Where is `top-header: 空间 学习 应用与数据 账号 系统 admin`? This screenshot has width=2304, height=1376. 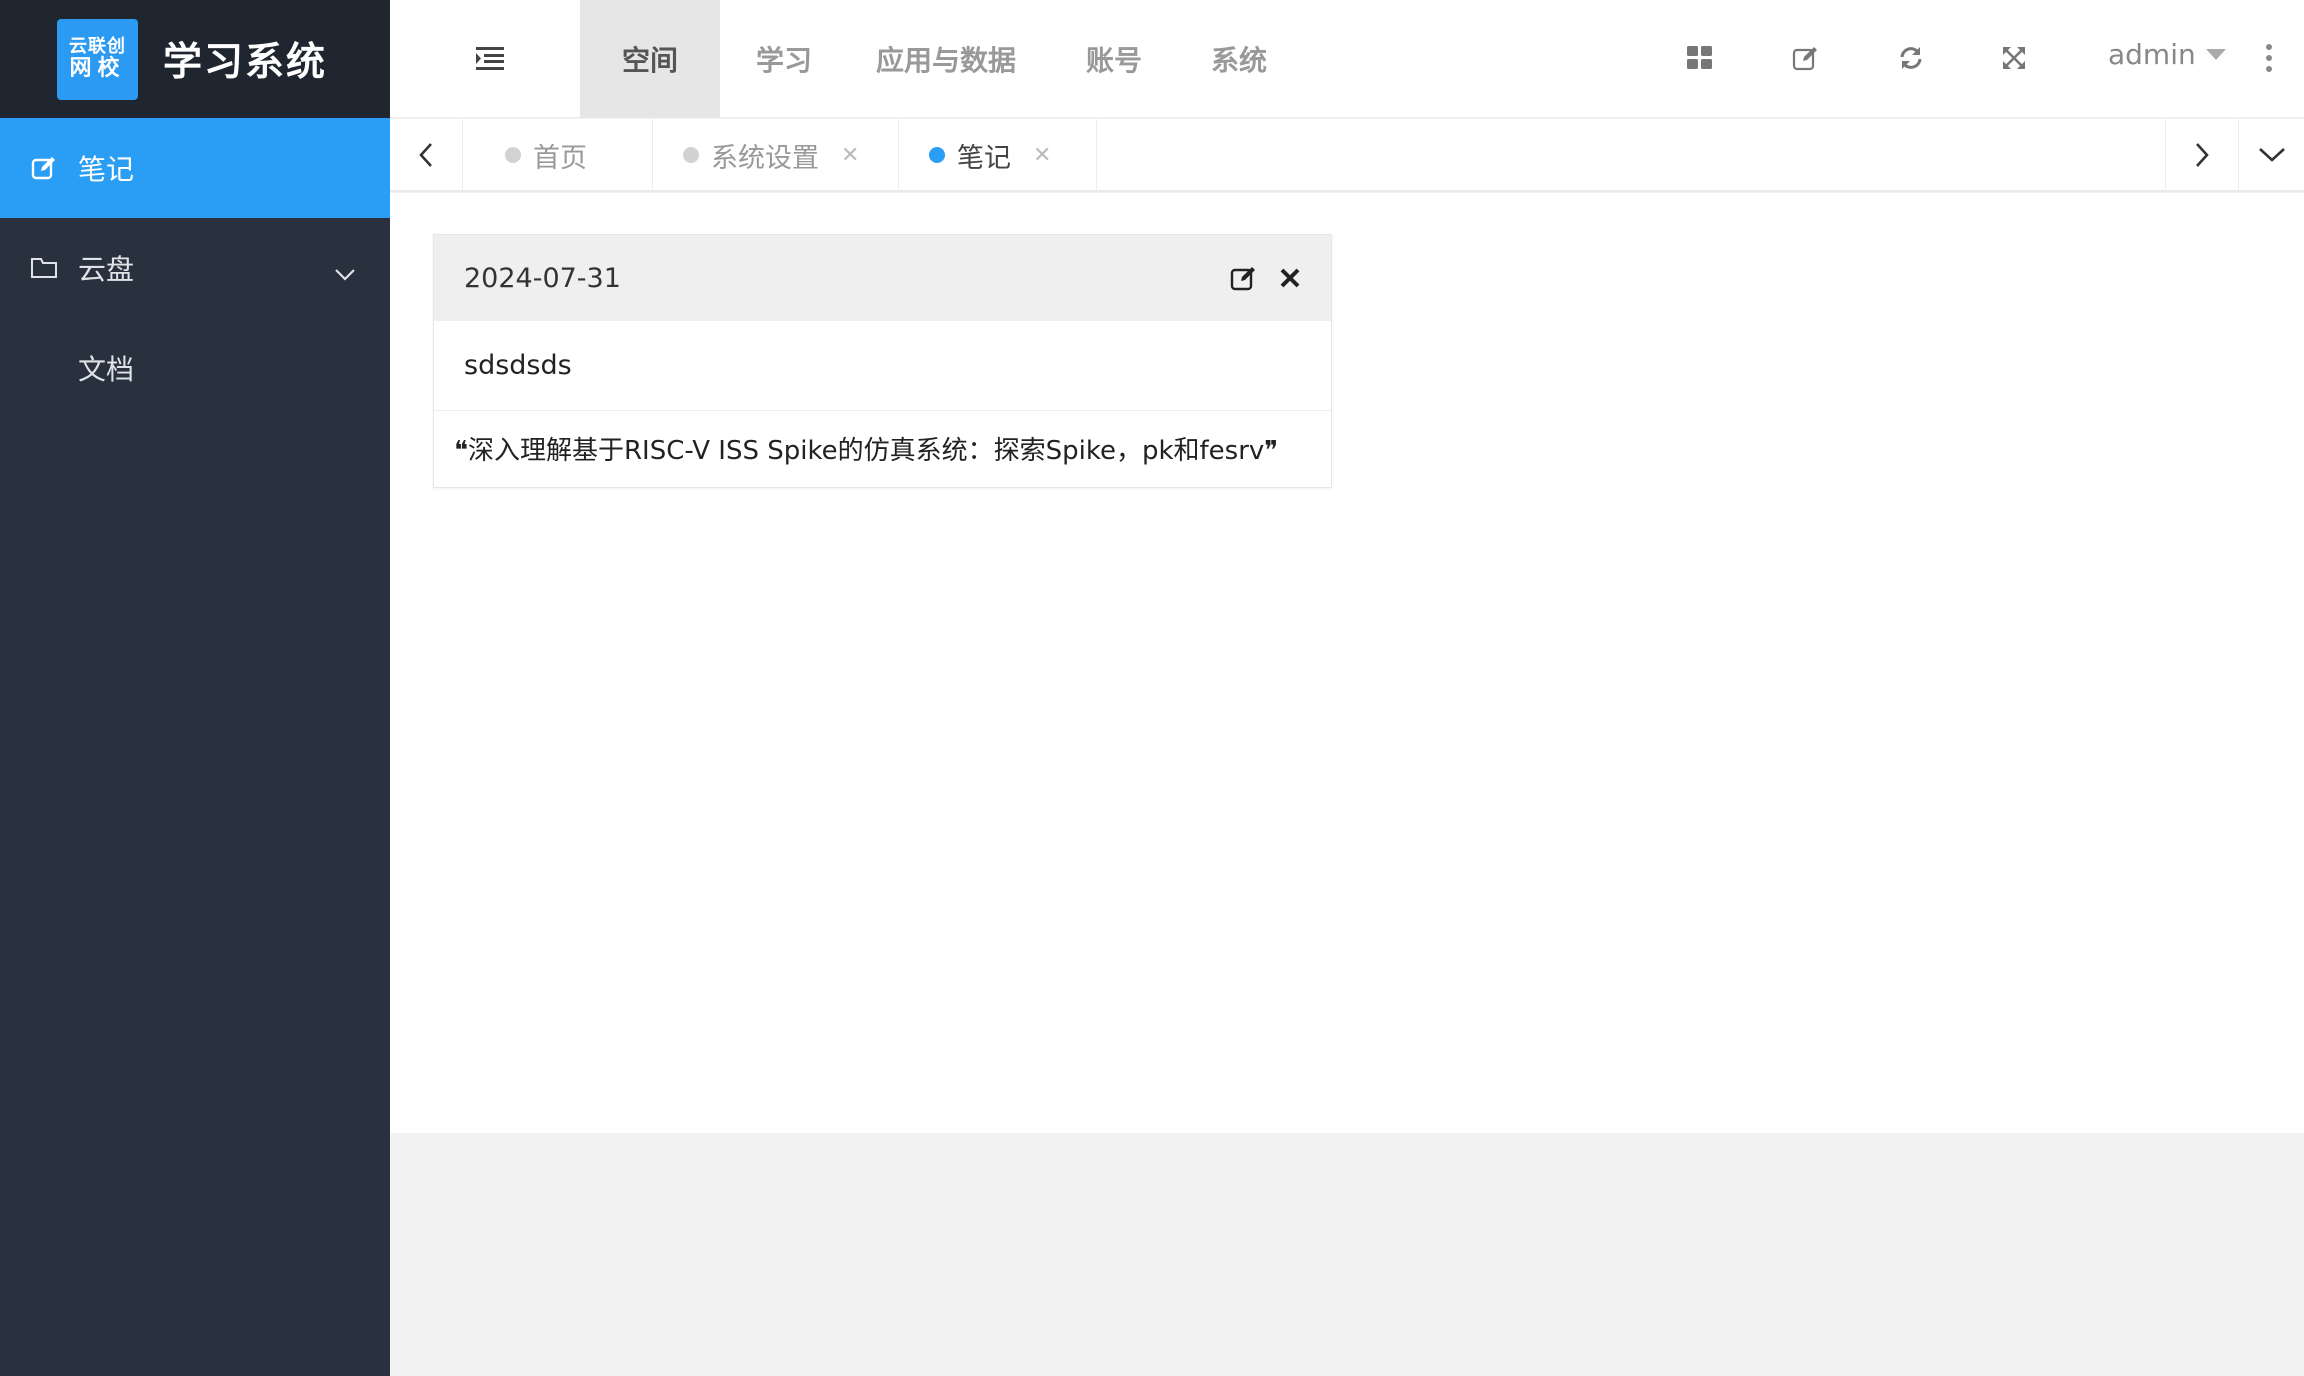
top-header: 空间 学习 应用与数据 账号 系统 admin is located at coordinates (1347, 59).